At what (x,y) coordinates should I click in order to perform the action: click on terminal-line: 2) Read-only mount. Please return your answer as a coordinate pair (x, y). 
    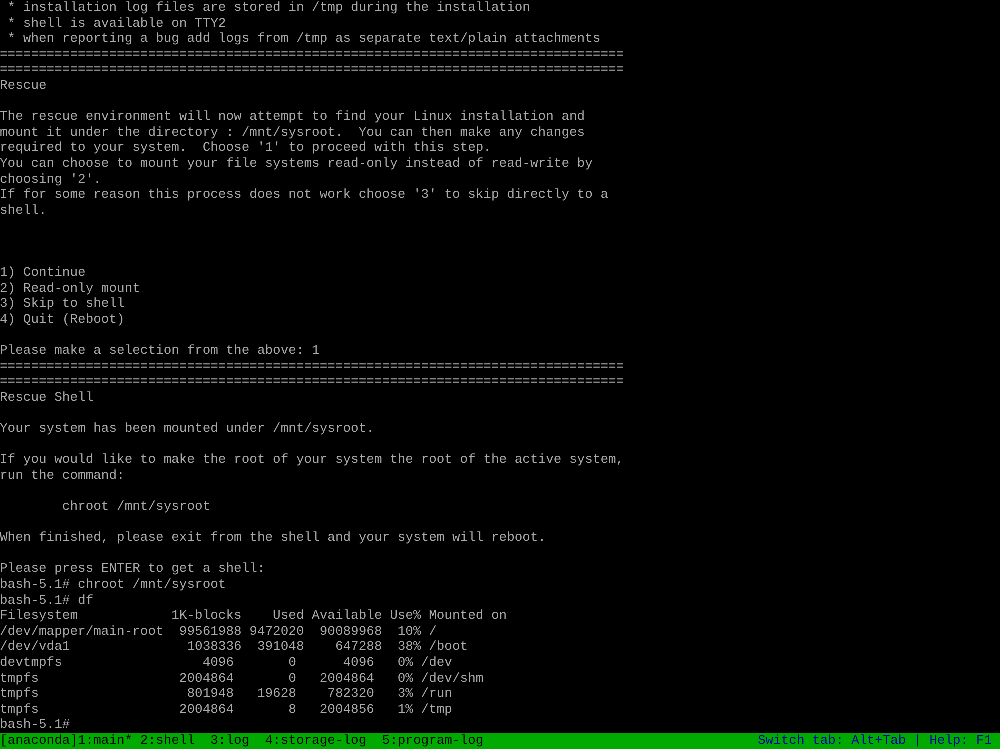
    Looking at the image, I should click on (70, 288).